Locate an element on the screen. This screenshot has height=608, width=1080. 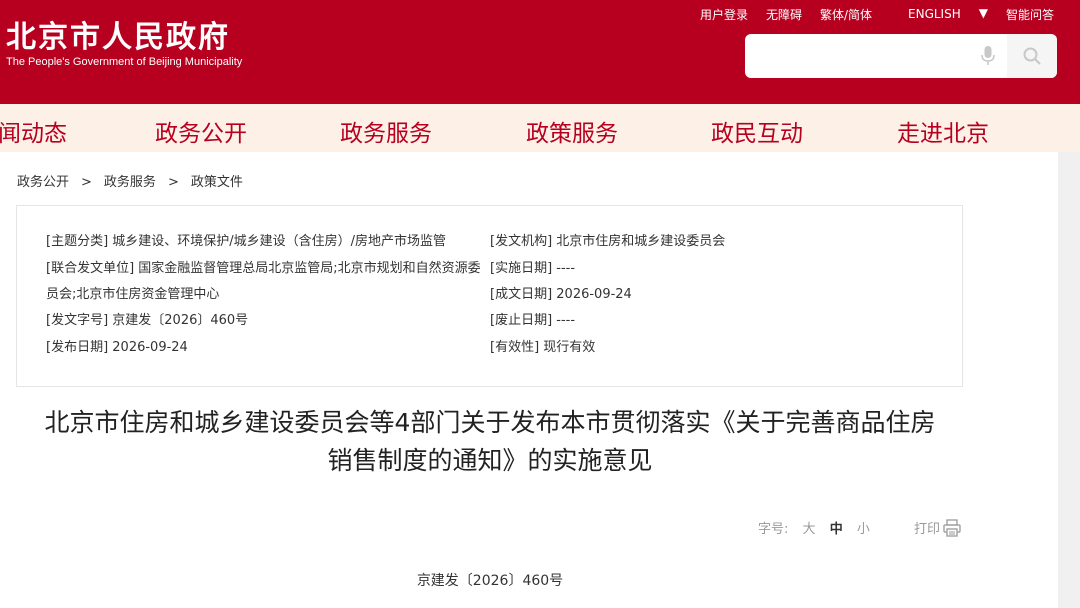
login-link: 用户登录 is located at coordinates (724, 14).